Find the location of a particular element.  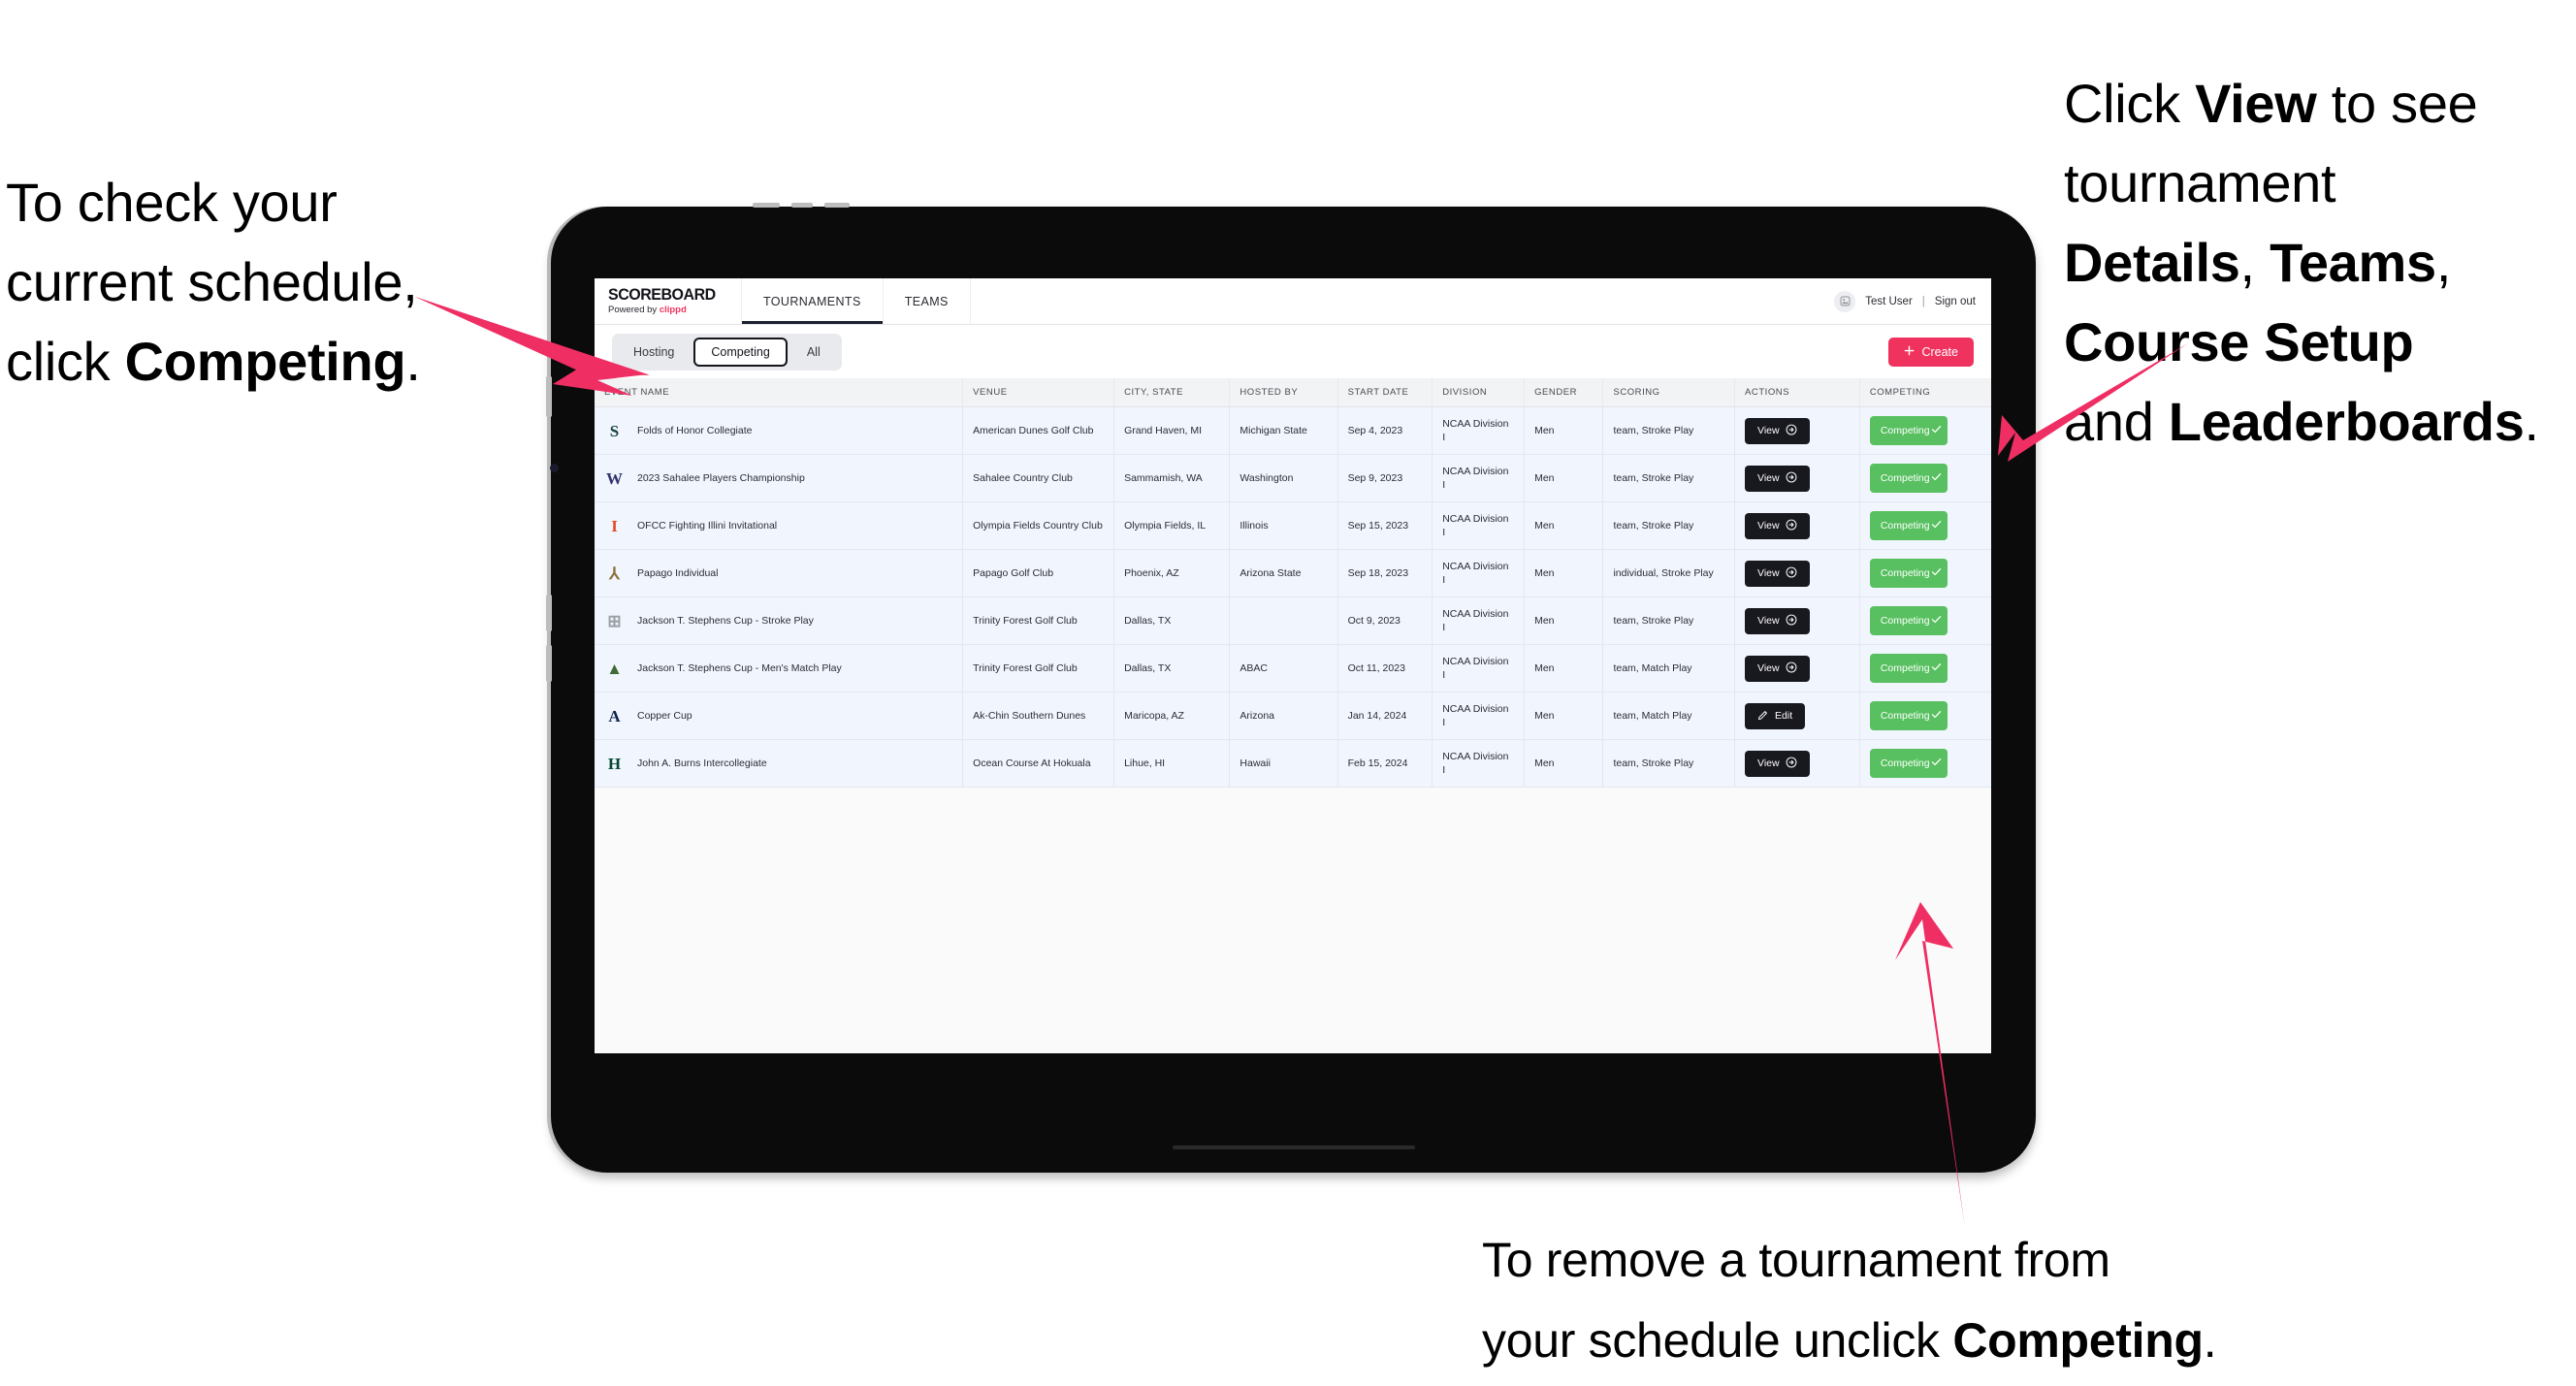

event-name-label: Jackson T. Stephens Cup - Stroke Play is located at coordinates (725, 621).